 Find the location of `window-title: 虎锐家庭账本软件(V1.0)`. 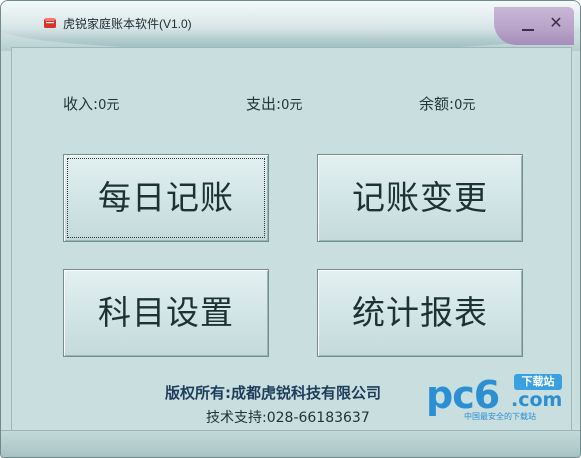

window-title: 虎锐家庭账本软件(V1.0) is located at coordinates (127, 24).